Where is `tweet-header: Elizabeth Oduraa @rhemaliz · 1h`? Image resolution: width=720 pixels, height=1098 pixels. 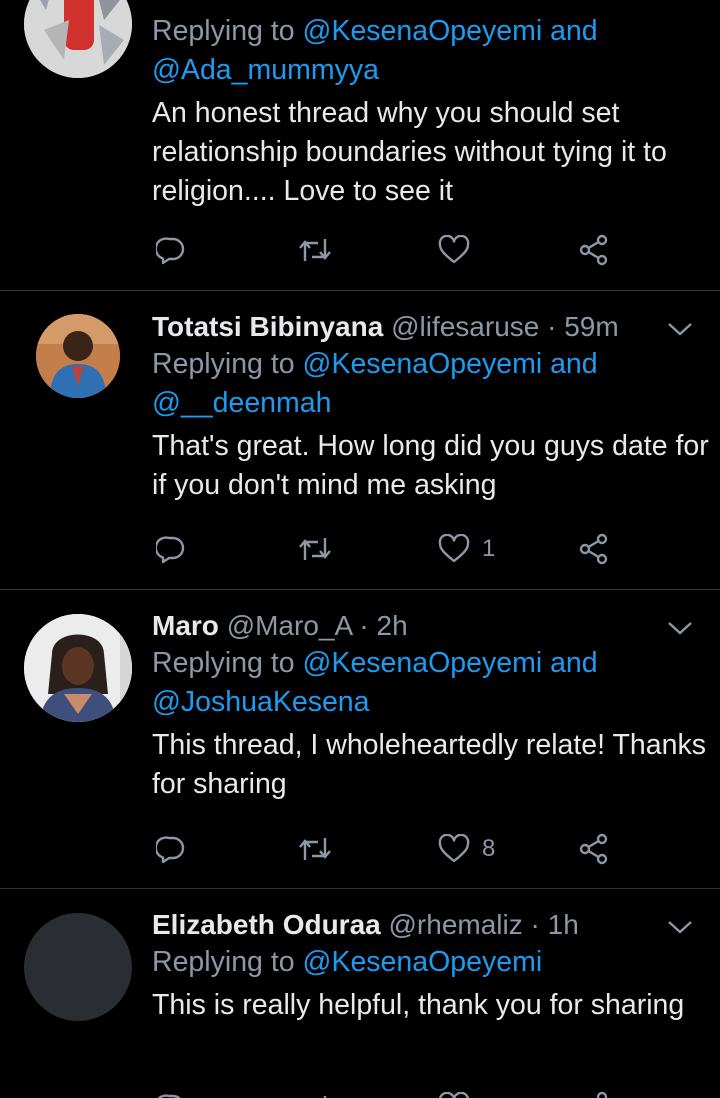 tweet-header: Elizabeth Oduraa @rhemaliz · 1h is located at coordinates (436, 925).